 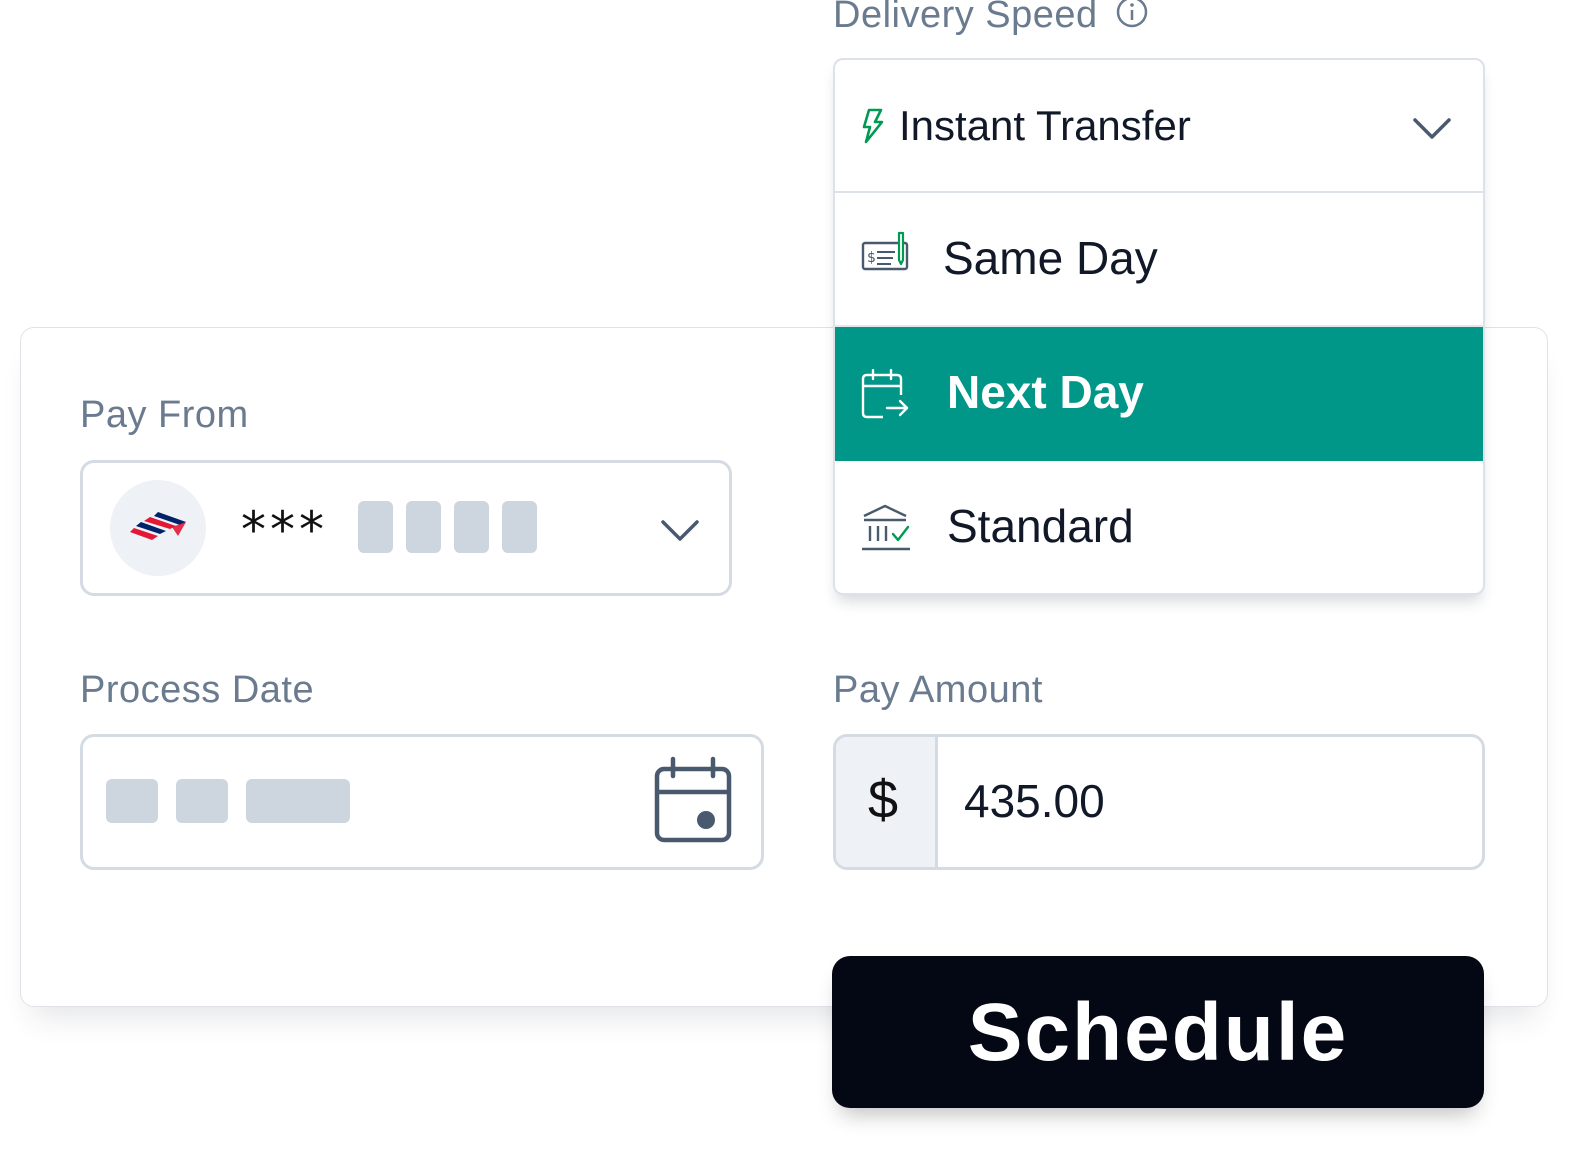 I want to click on bank-logo, so click(x=158, y=528).